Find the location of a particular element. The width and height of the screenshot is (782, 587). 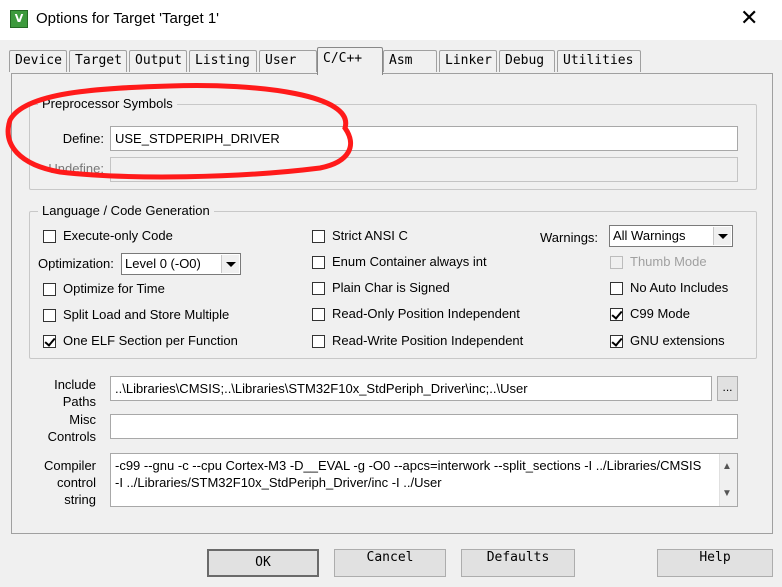

optimization-value: Level 0 (-O0) is located at coordinates (163, 263).